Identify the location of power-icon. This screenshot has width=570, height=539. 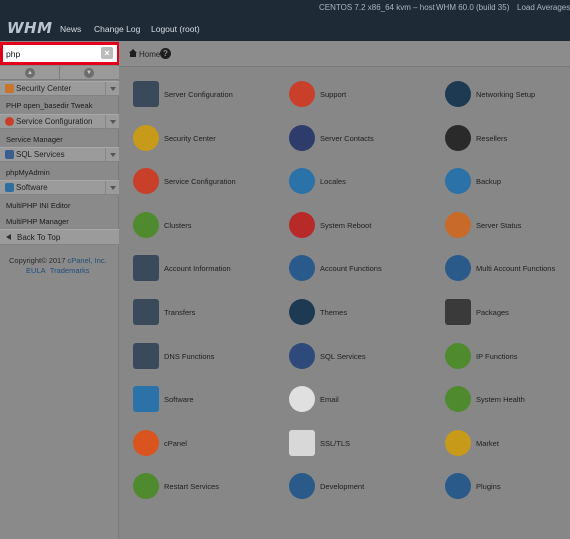
(302, 225).